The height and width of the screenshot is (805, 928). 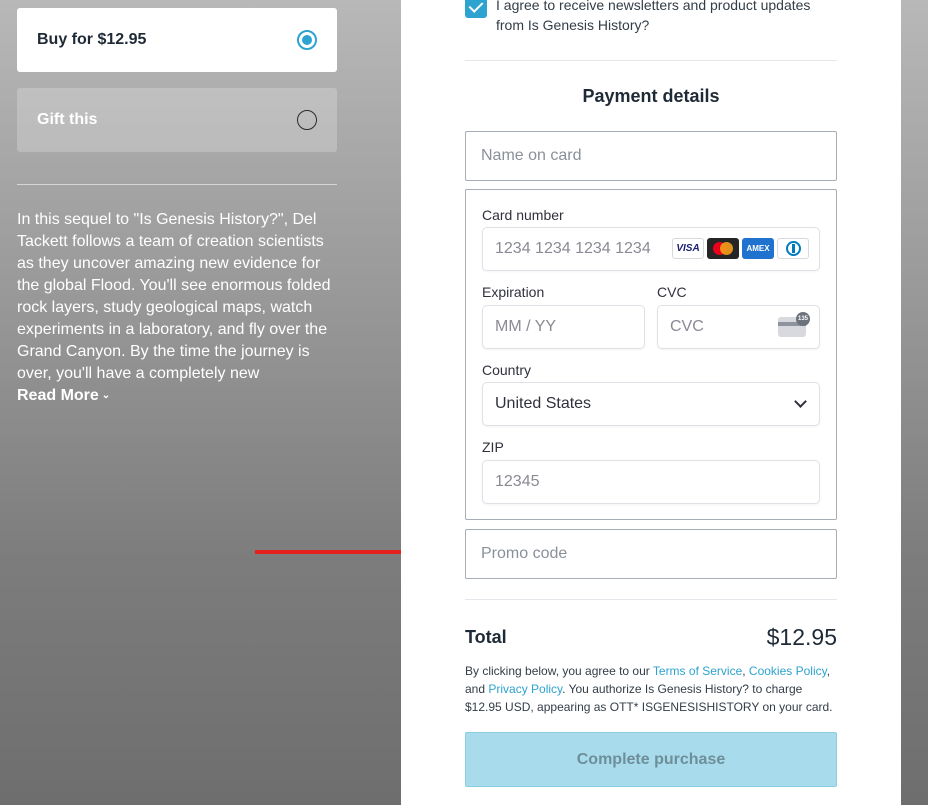 I want to click on card-number-label: Card number, so click(x=523, y=215).